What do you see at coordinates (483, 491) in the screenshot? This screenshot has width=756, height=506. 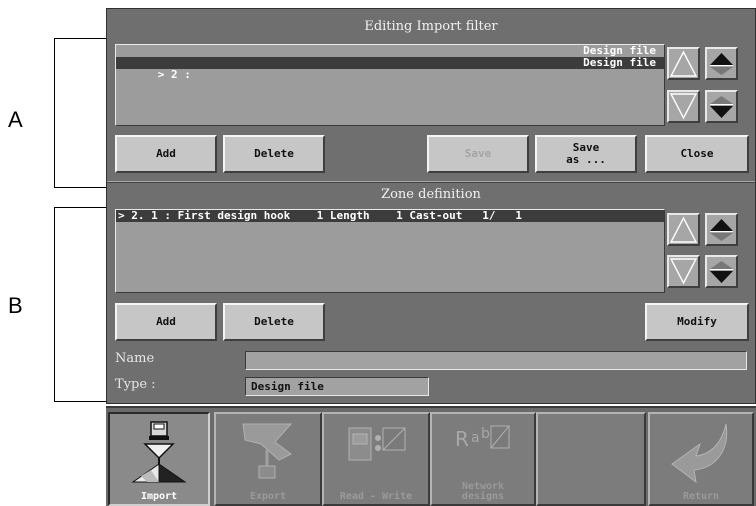 I see `network-designs-tool-label: Network designs` at bounding box center [483, 491].